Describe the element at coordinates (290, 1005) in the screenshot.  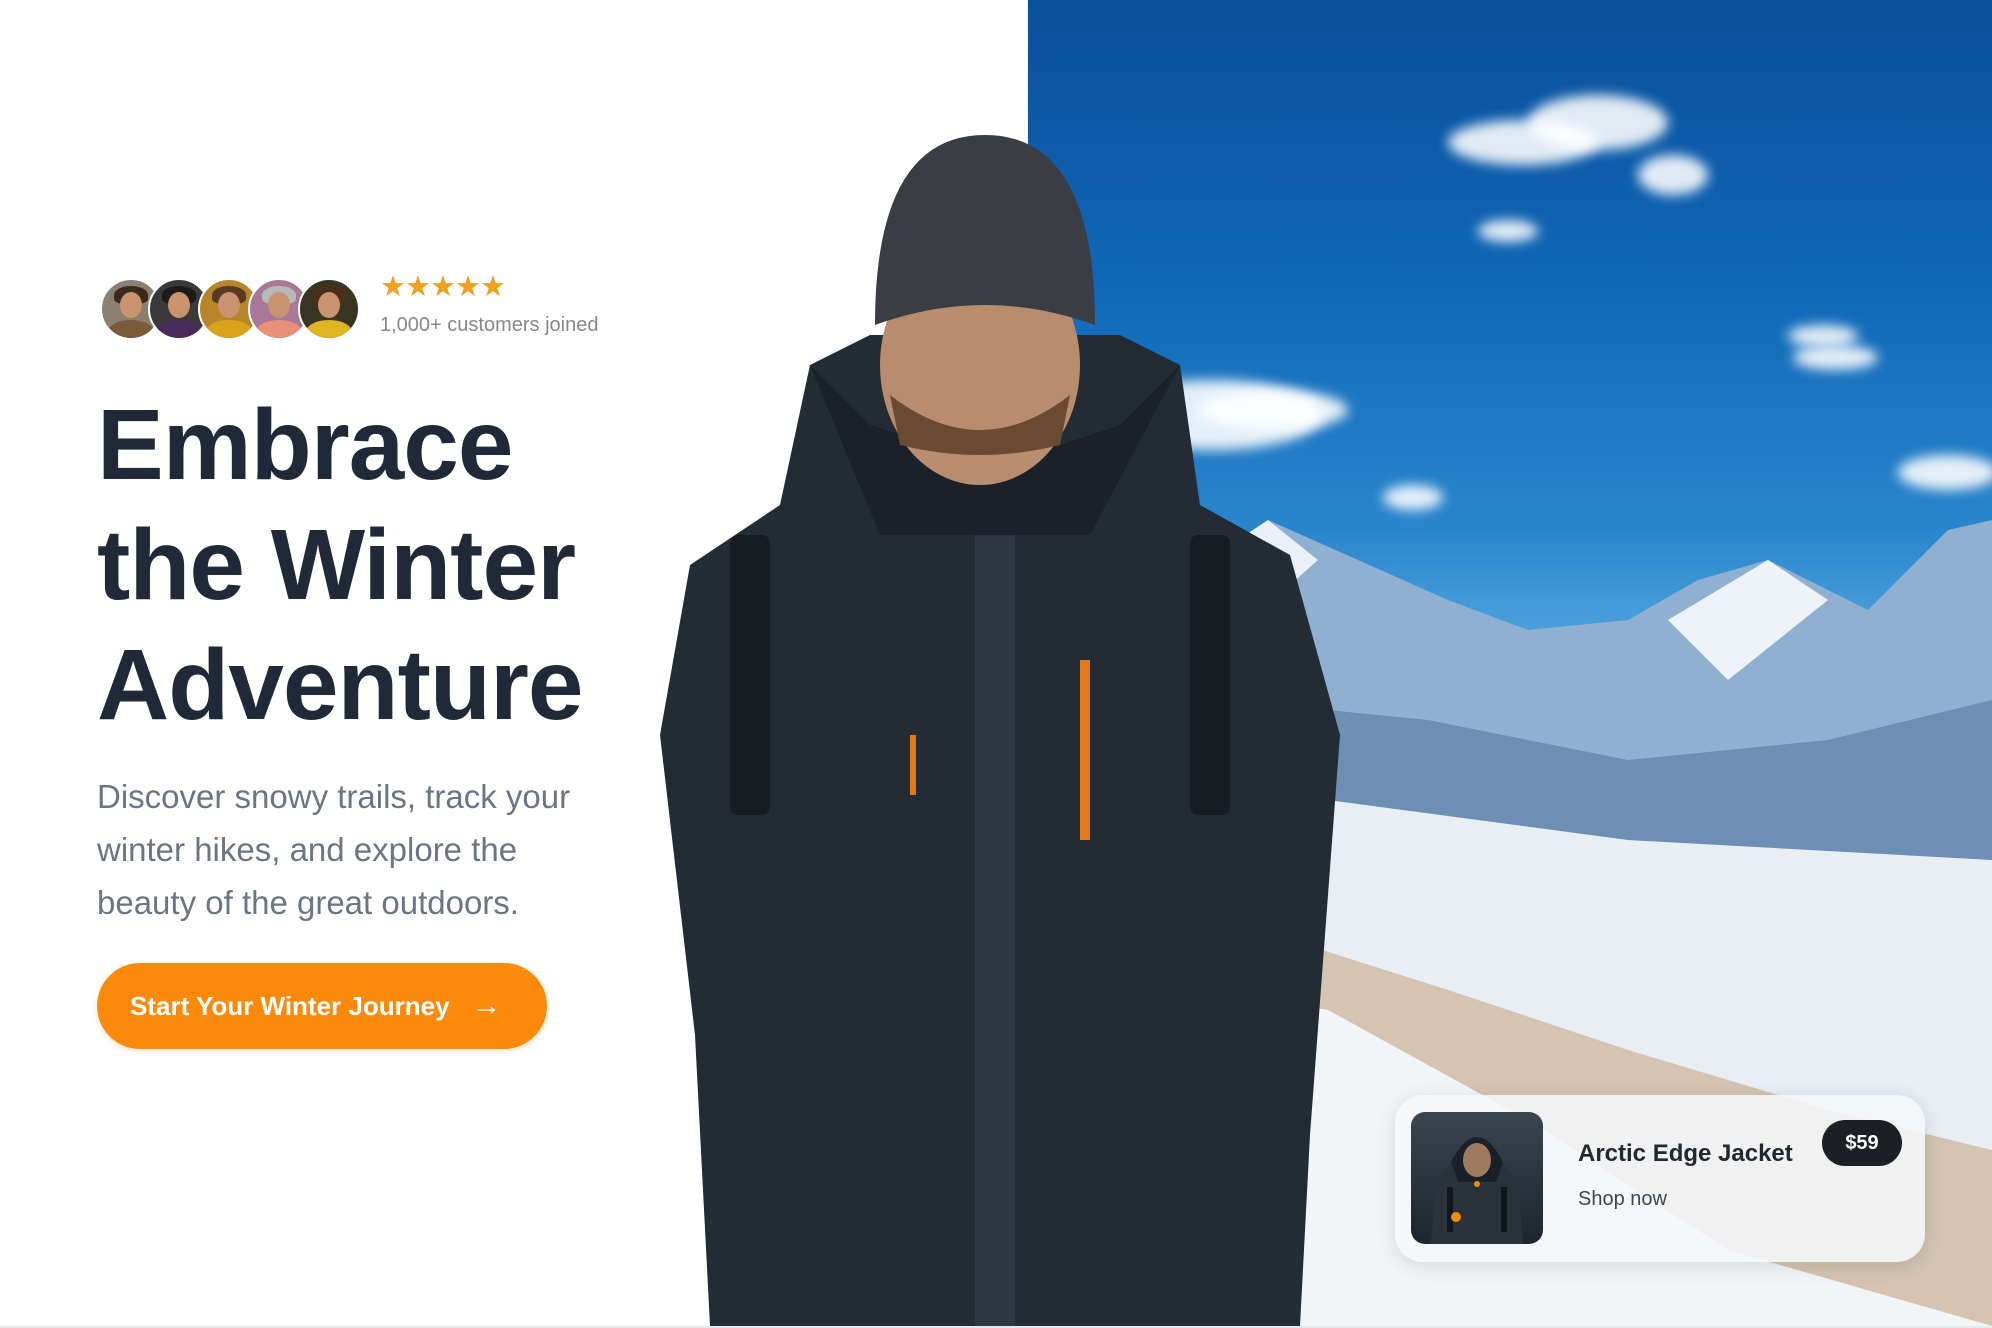
I see `start-journey-label: Start Your Winter Journey` at that location.